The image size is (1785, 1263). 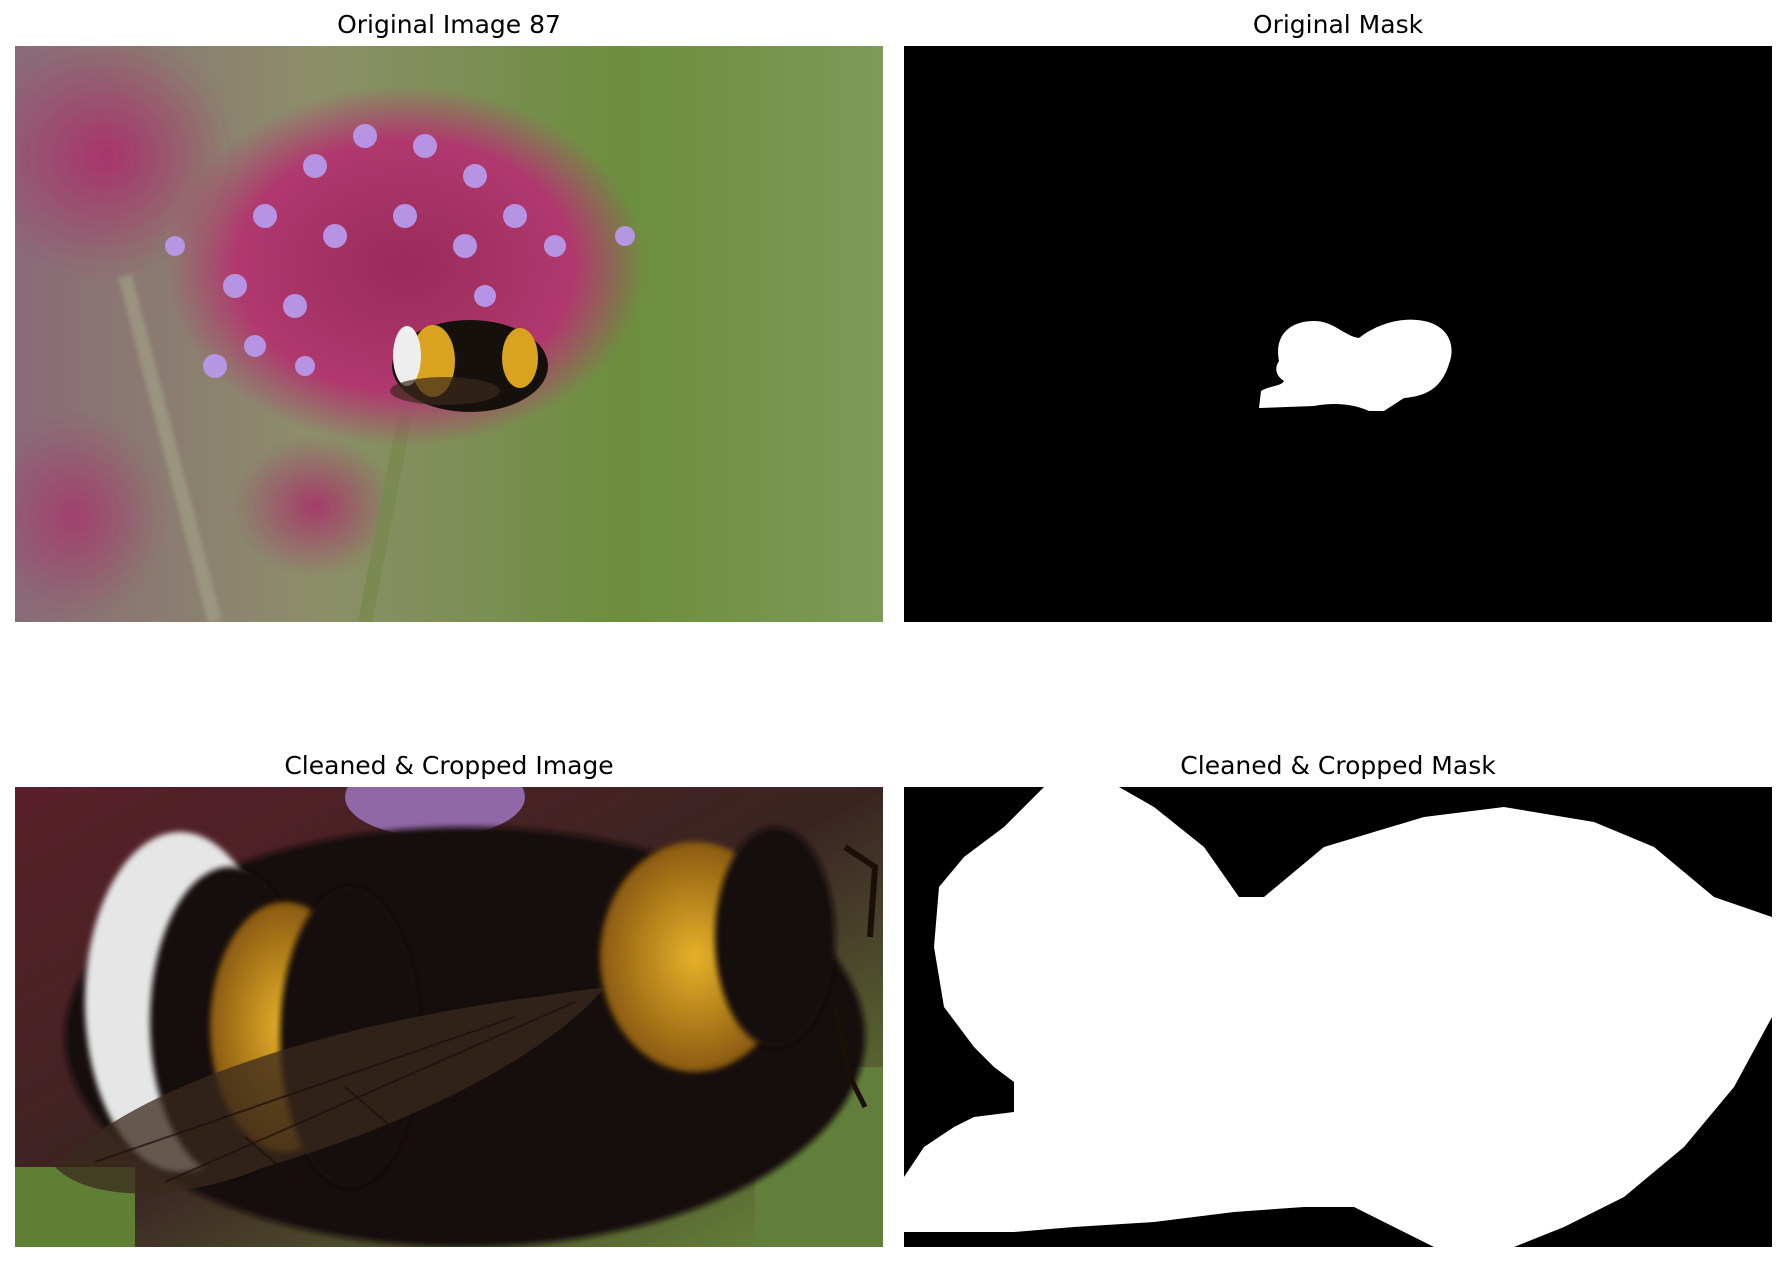 I want to click on panel-title-cropped-image: Cleaned & Cropped Image, so click(x=449, y=765).